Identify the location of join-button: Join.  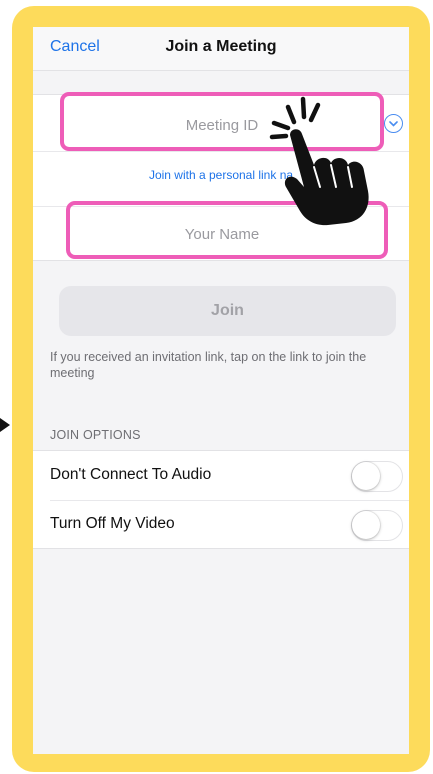
(227, 311).